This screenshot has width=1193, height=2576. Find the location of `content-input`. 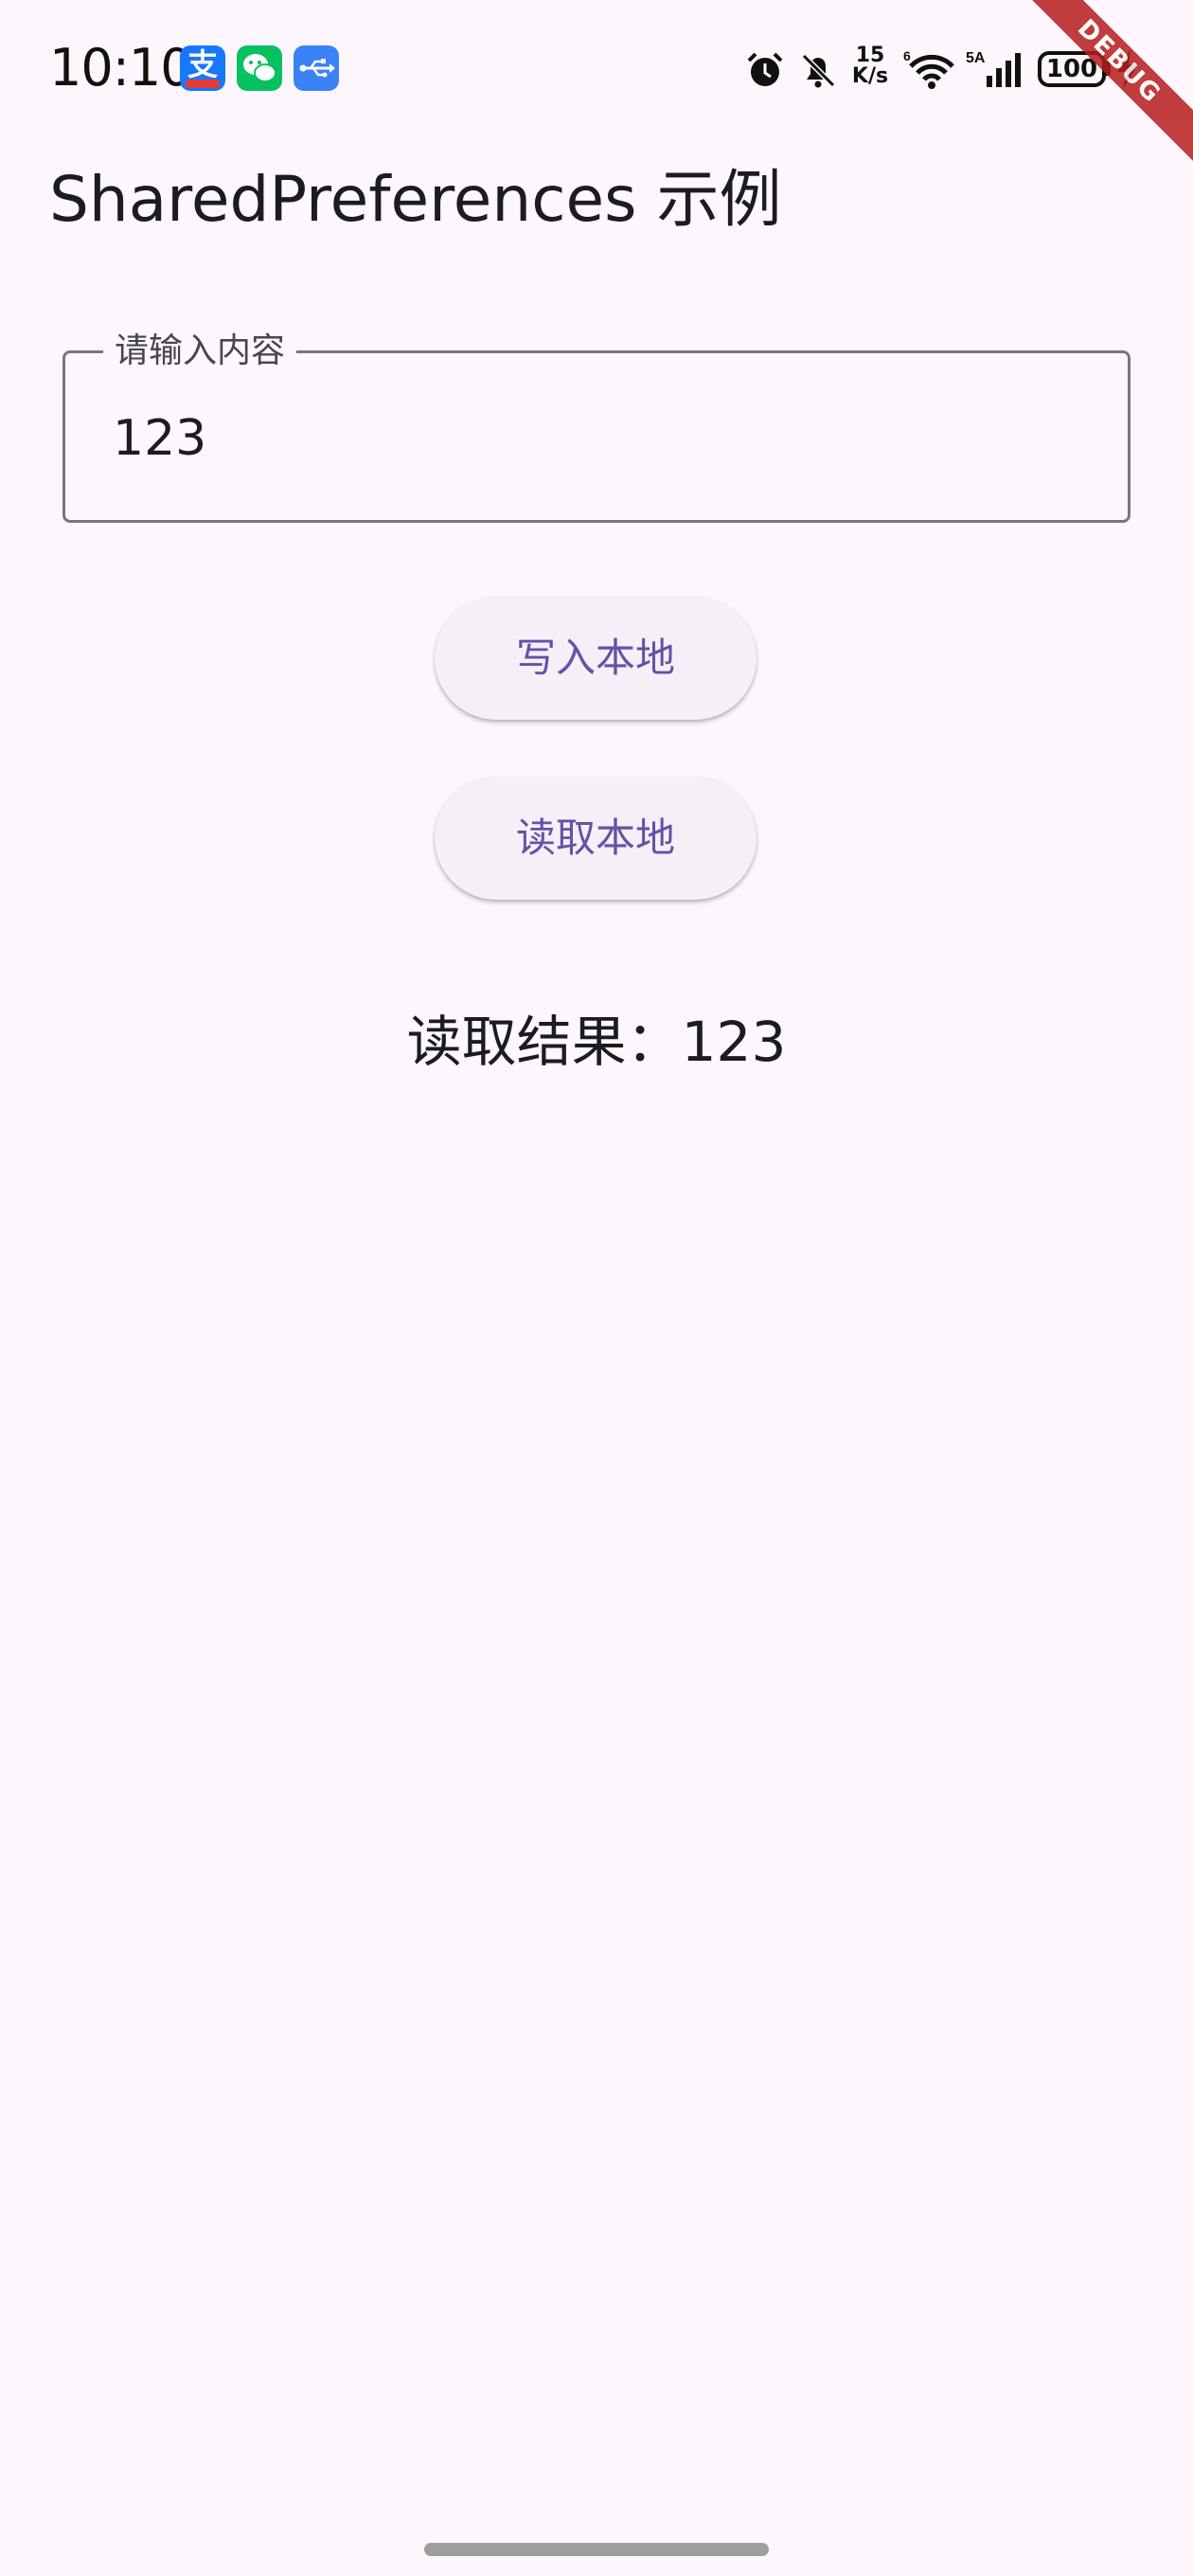

content-input is located at coordinates (586, 438).